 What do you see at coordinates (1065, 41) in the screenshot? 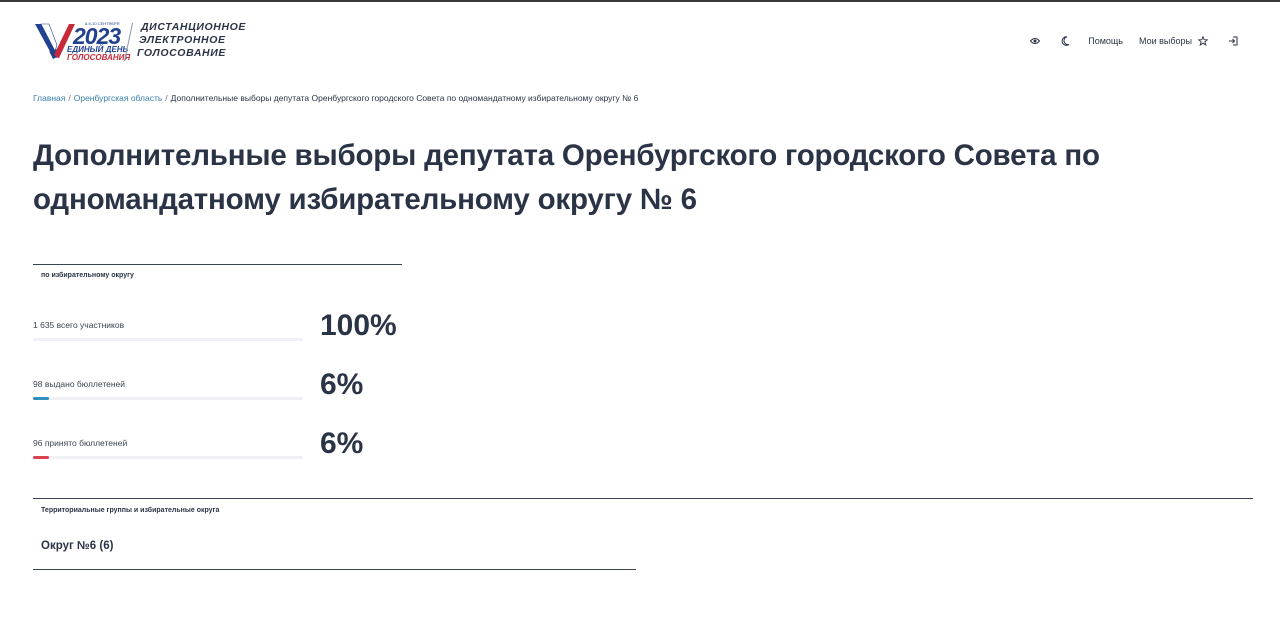
I see `moon-icon` at bounding box center [1065, 41].